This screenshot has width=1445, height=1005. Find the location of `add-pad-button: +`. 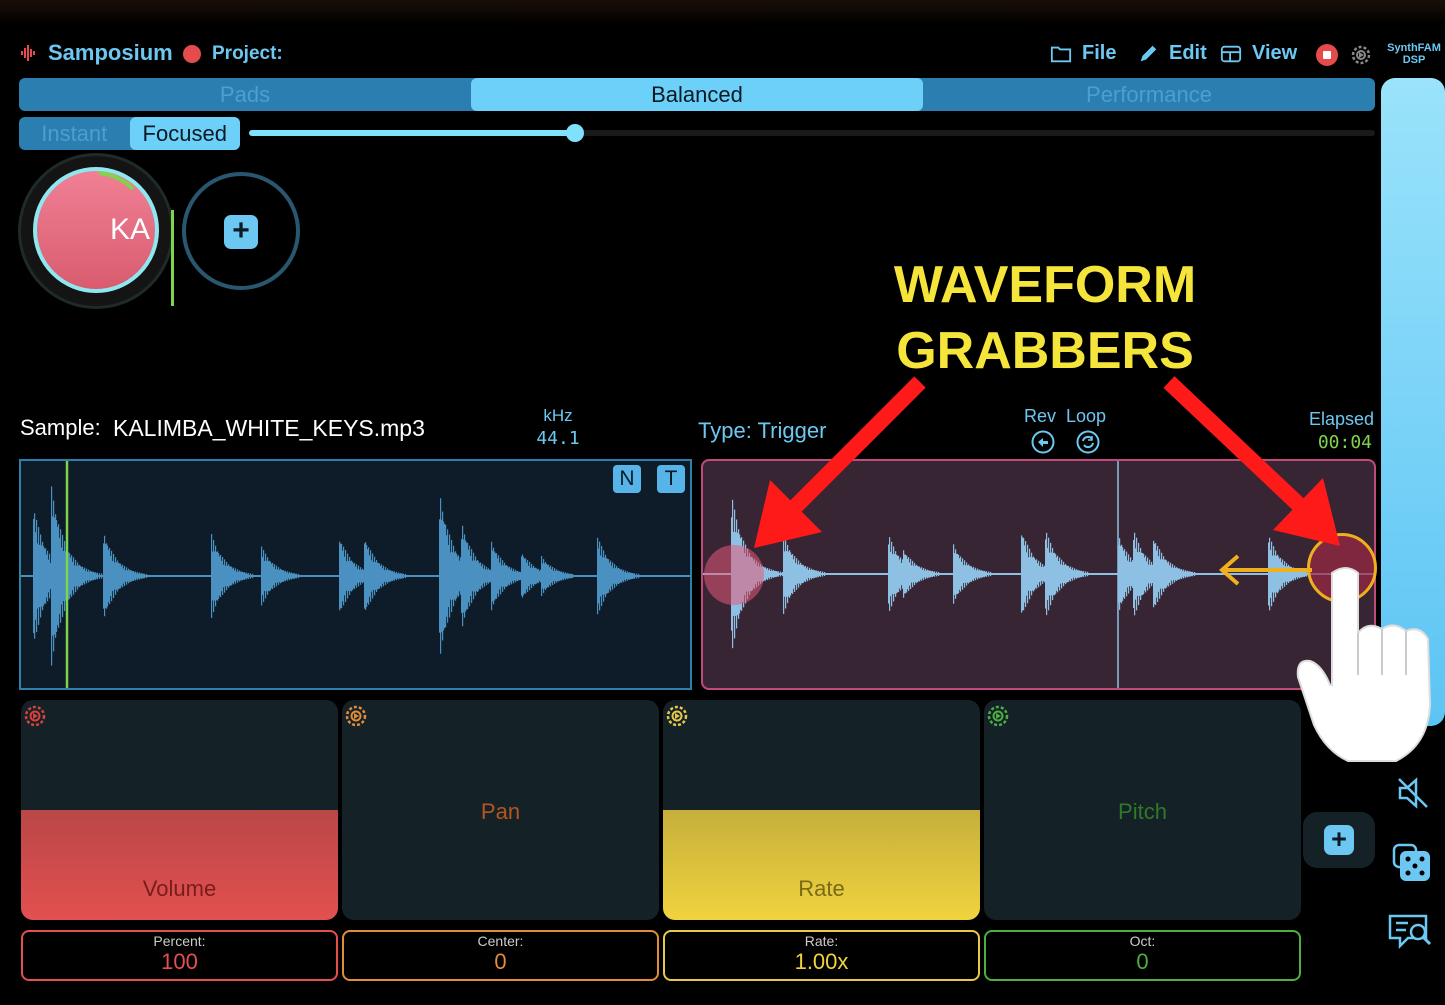

add-pad-button: + is located at coordinates (241, 232).